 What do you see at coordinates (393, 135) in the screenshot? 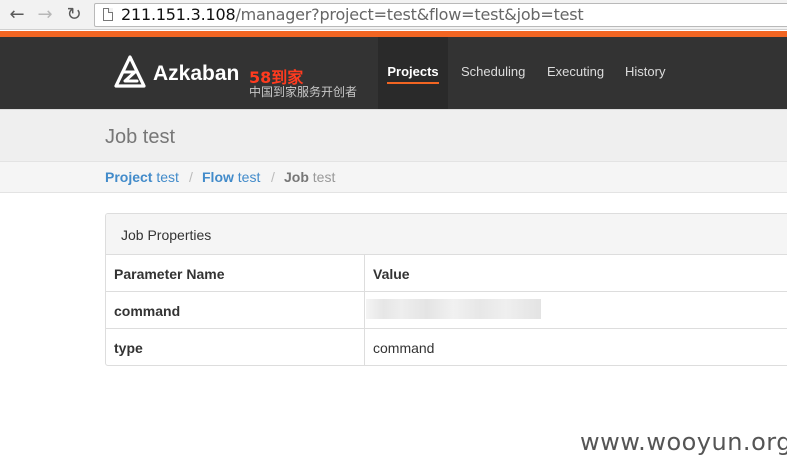
I see `page-header: Job test` at bounding box center [393, 135].